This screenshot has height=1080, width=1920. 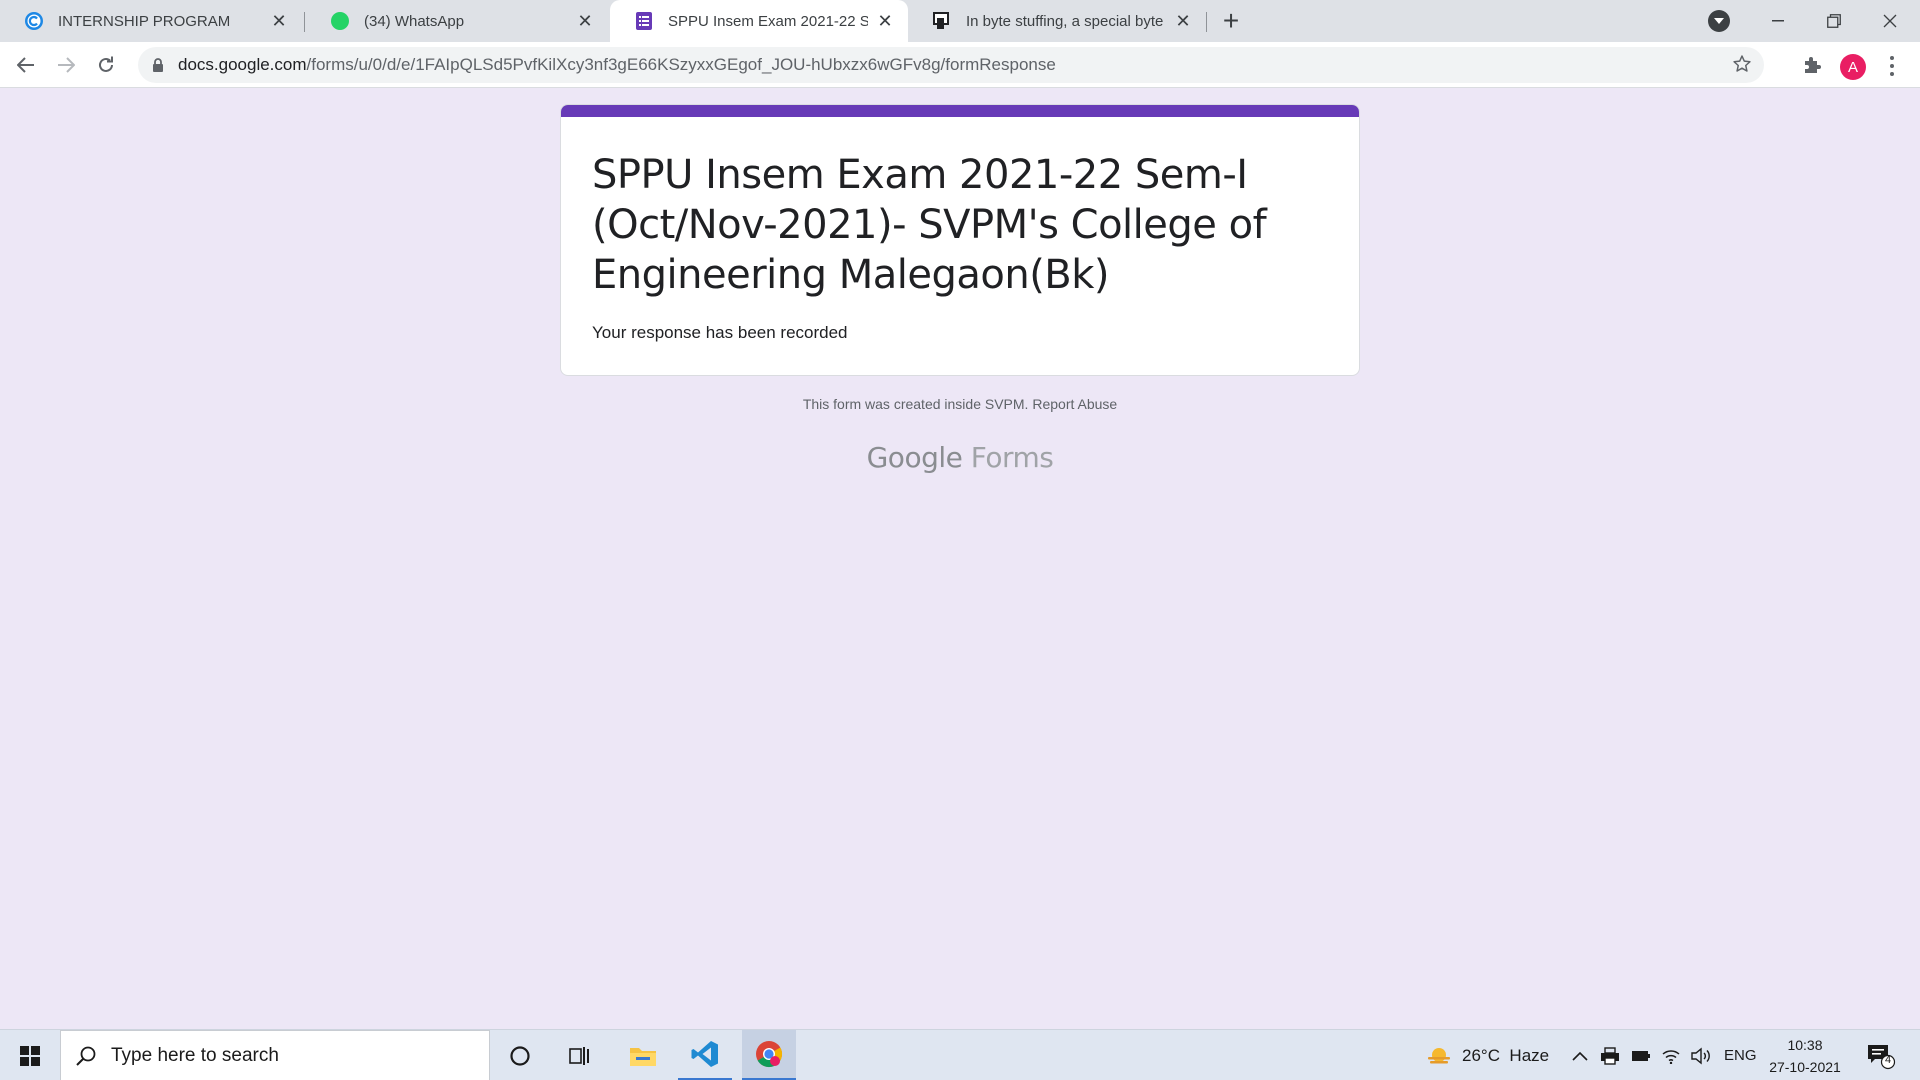 What do you see at coordinates (1834, 21) in the screenshot?
I see `restore-icon` at bounding box center [1834, 21].